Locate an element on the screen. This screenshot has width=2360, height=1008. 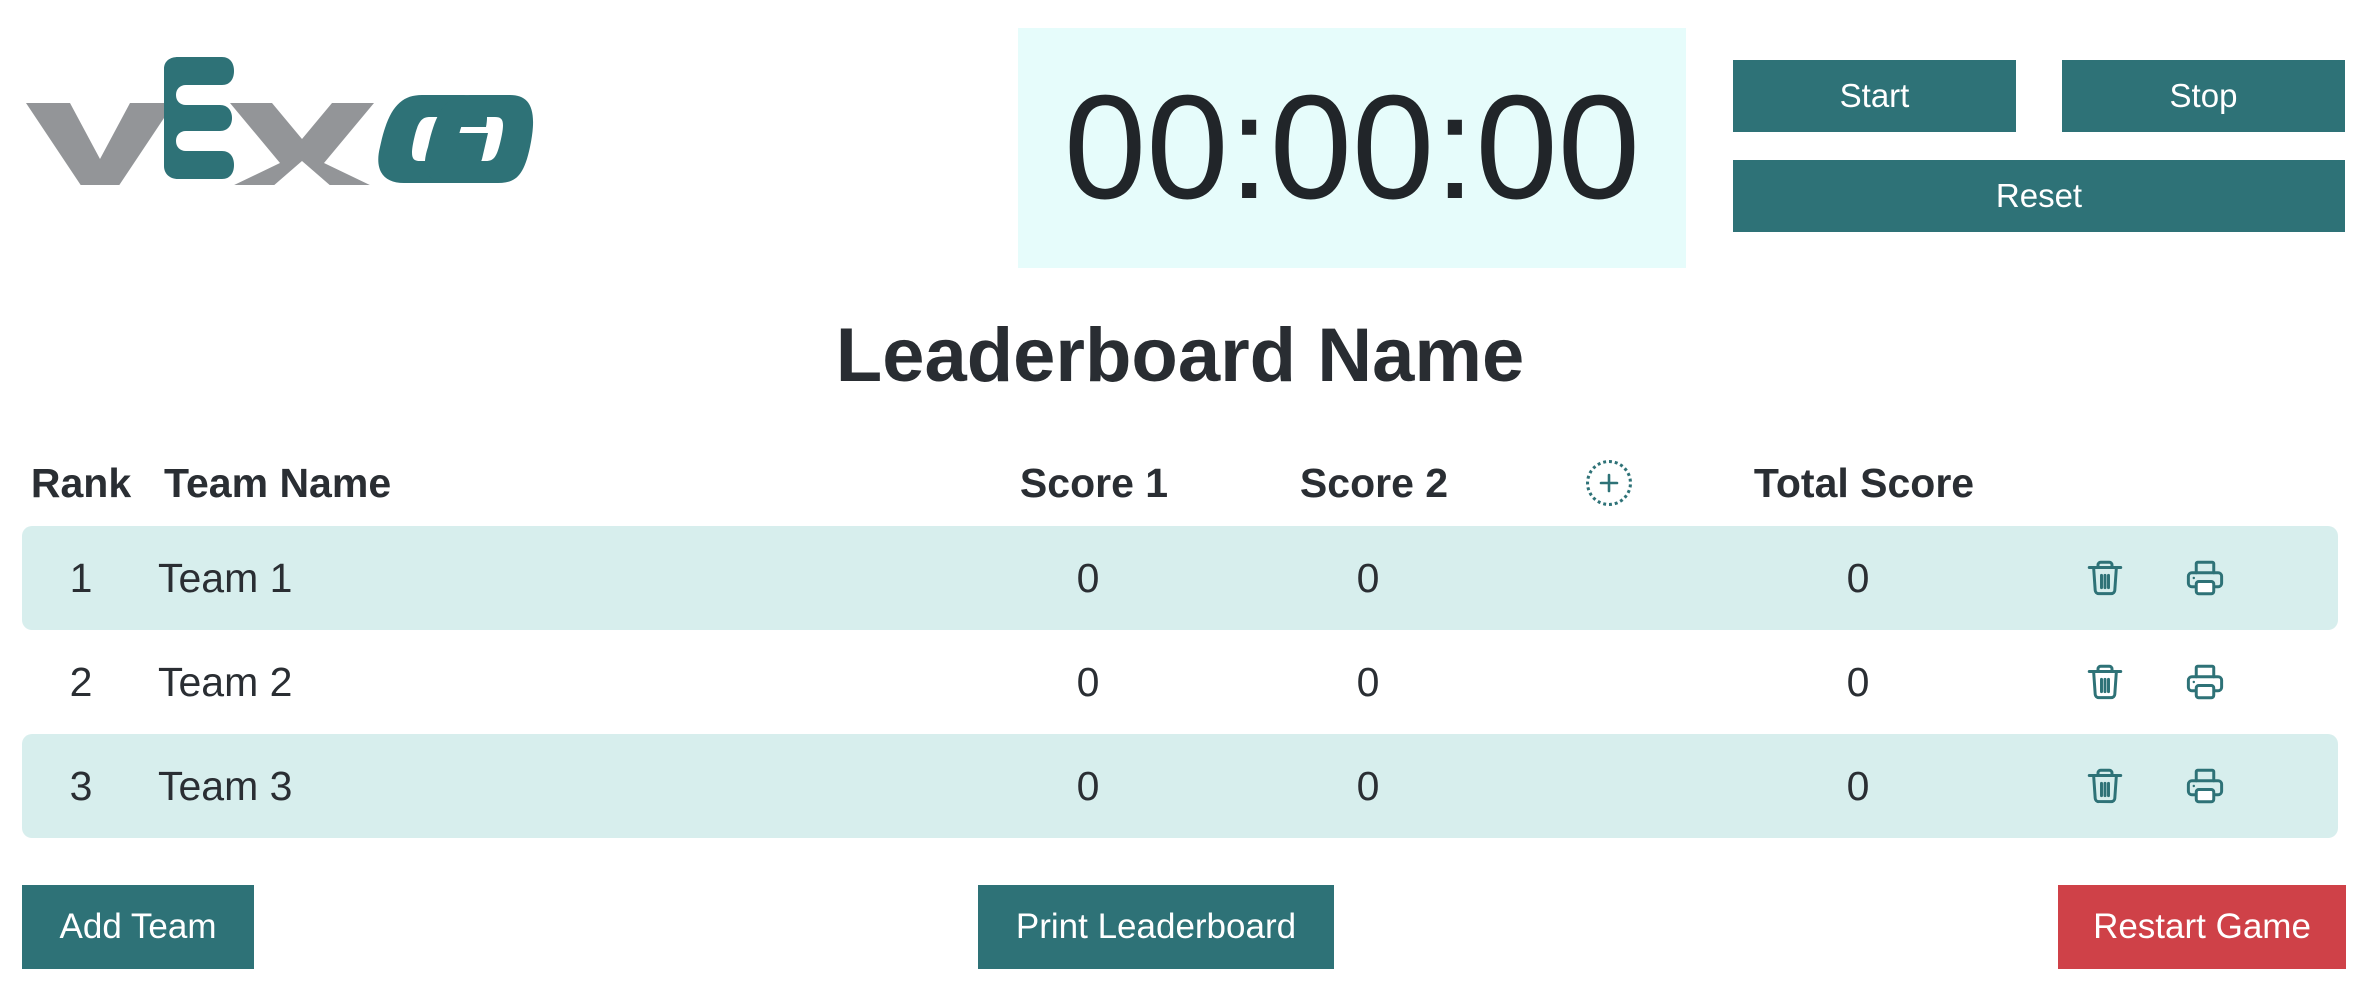
timer-display: 00:00:00 is located at coordinates (1352, 148).